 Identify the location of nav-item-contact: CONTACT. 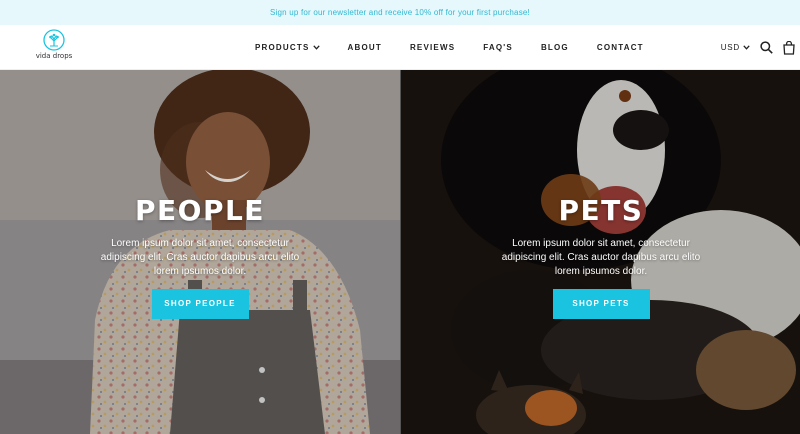
(620, 47).